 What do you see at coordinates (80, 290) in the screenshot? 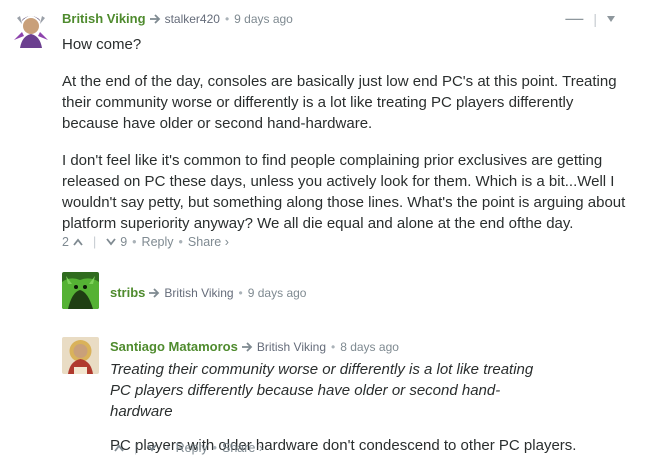
I see `avatar-stribs` at bounding box center [80, 290].